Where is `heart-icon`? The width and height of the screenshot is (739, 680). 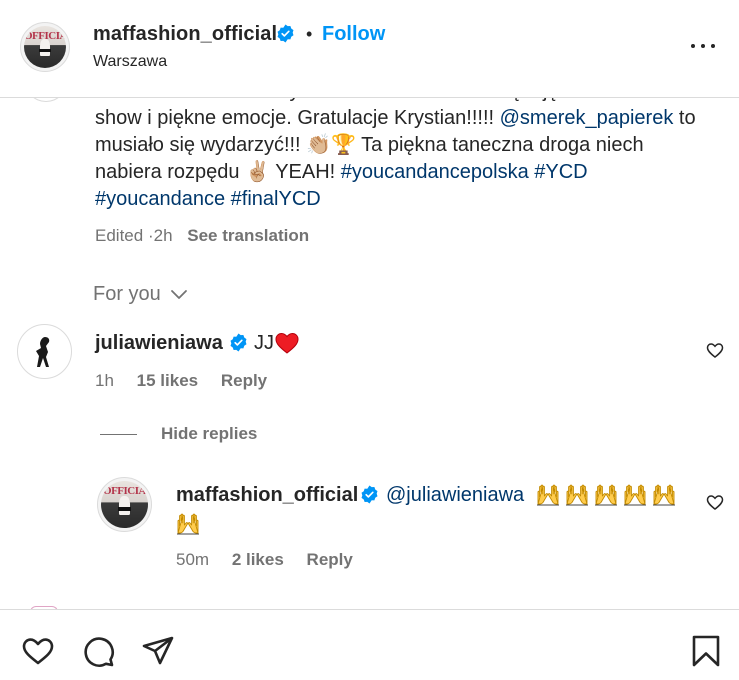
heart-icon is located at coordinates (38, 651).